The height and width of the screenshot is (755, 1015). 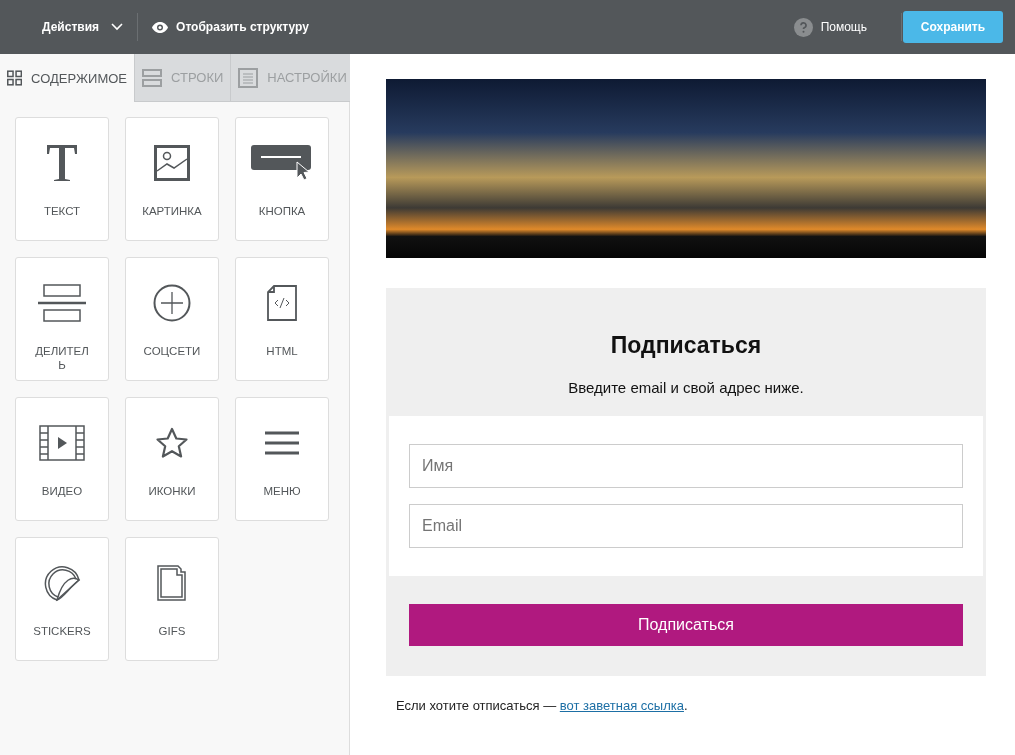 What do you see at coordinates (248, 77) in the screenshot?
I see `document-icon` at bounding box center [248, 77].